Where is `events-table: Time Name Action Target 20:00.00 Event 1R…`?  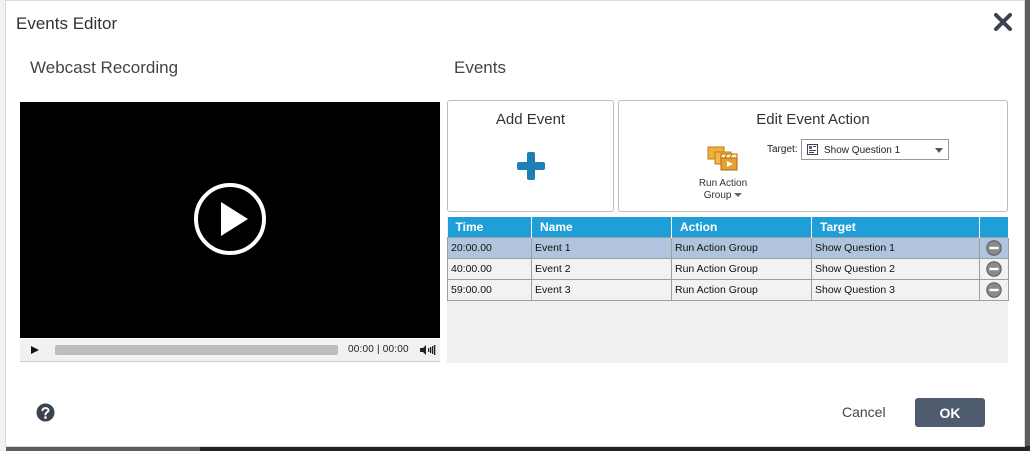 events-table: Time Name Action Target 20:00.00 Event 1R… is located at coordinates (728, 259).